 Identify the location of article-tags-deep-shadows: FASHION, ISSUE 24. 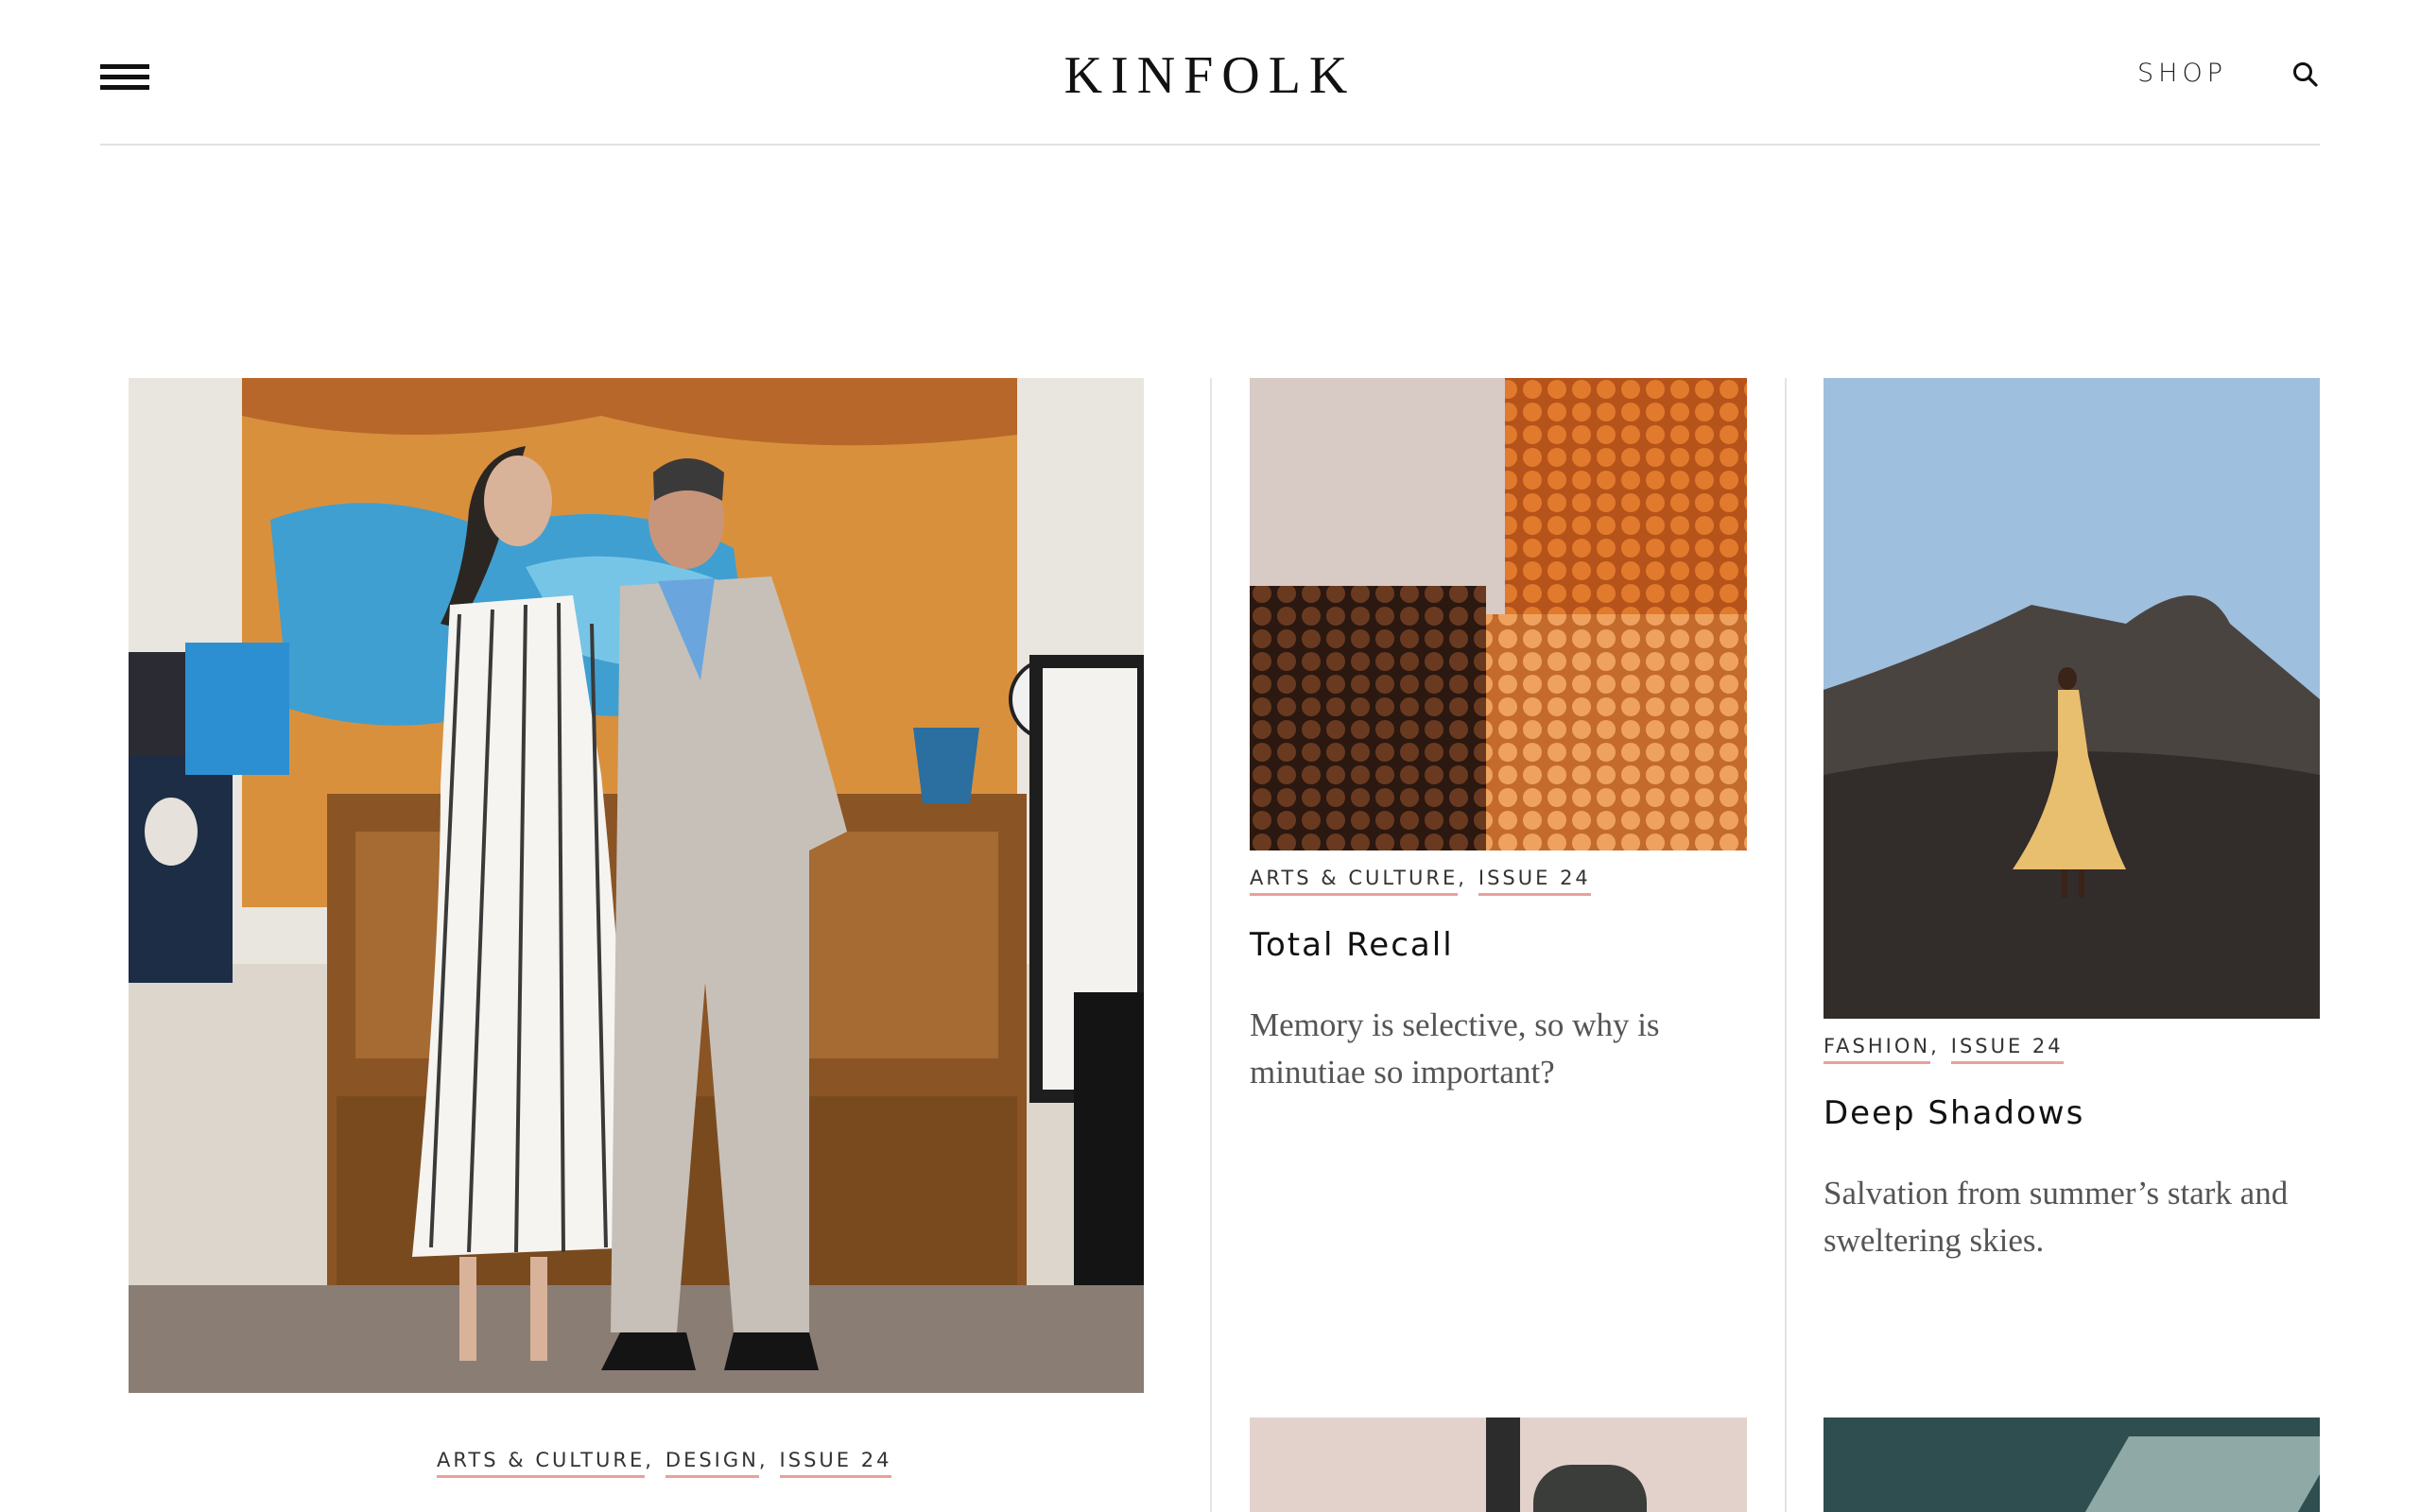
(1944, 1049).